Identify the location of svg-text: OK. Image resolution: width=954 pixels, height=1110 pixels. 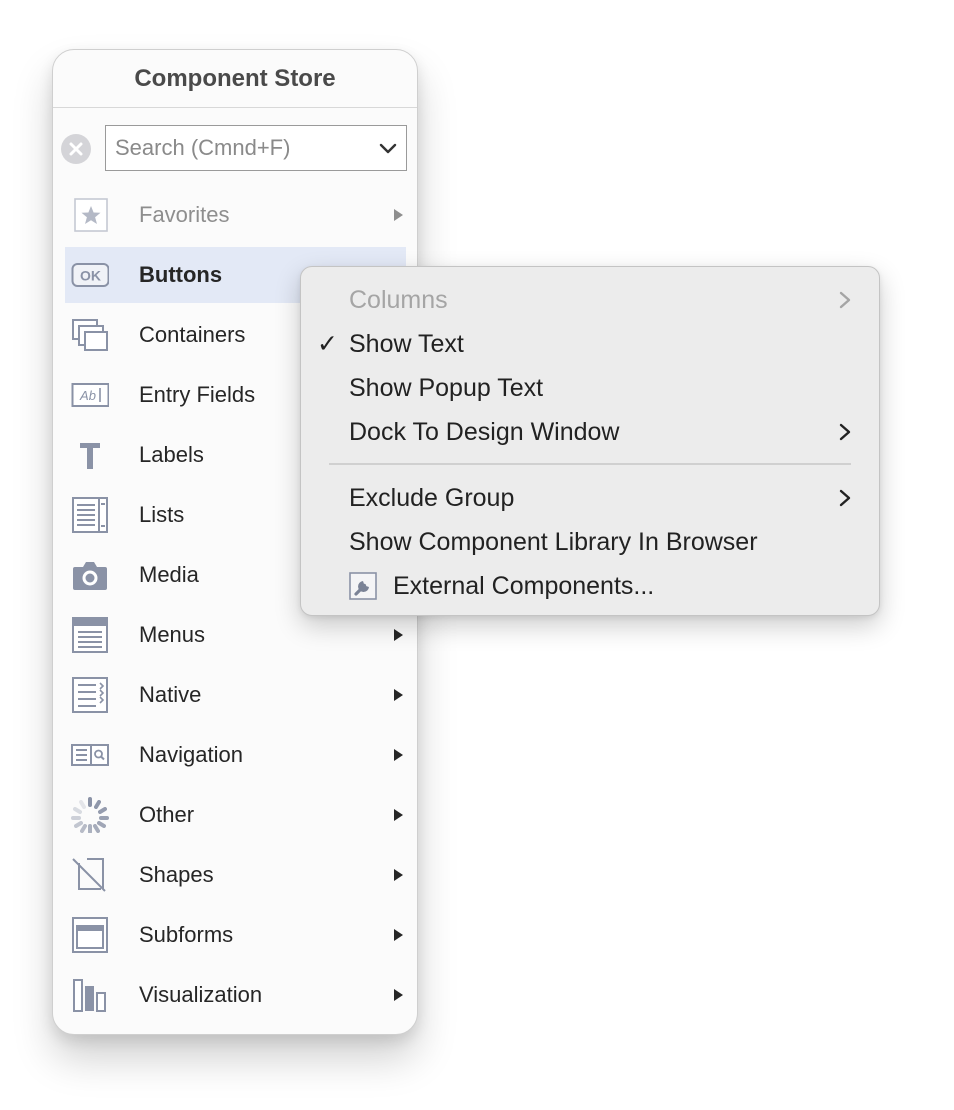
(90, 276).